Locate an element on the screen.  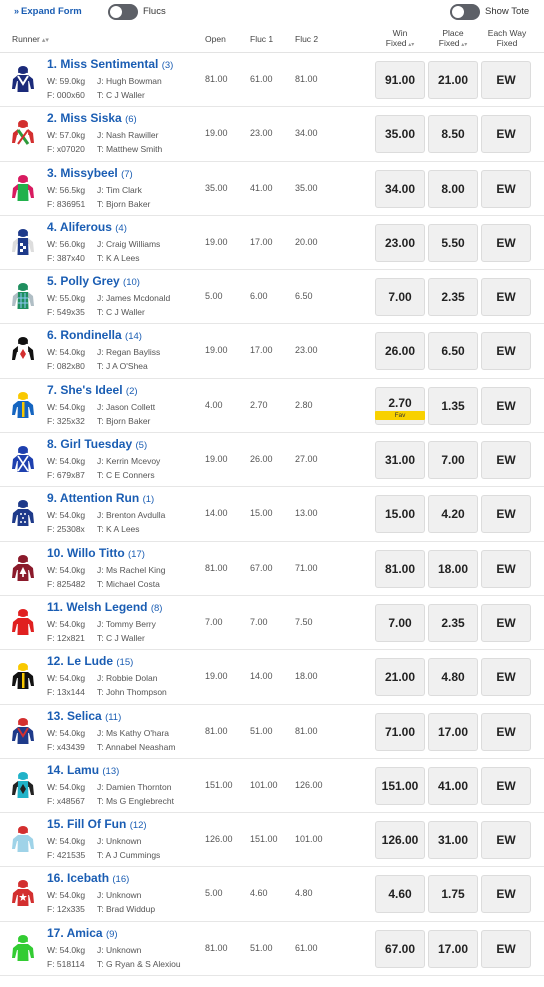
win-odds-button: 26.00 is located at coordinates (400, 351).